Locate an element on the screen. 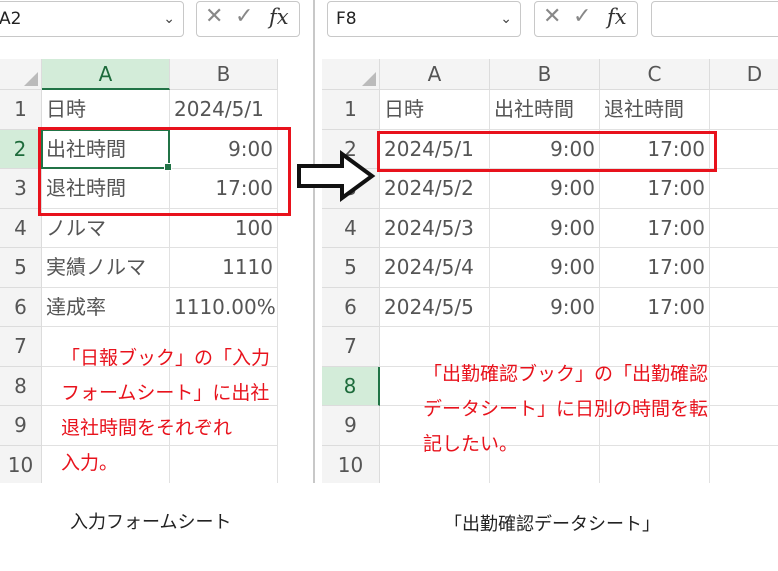 The image size is (778, 571). left-row-header-3: 3 is located at coordinates (21, 189).